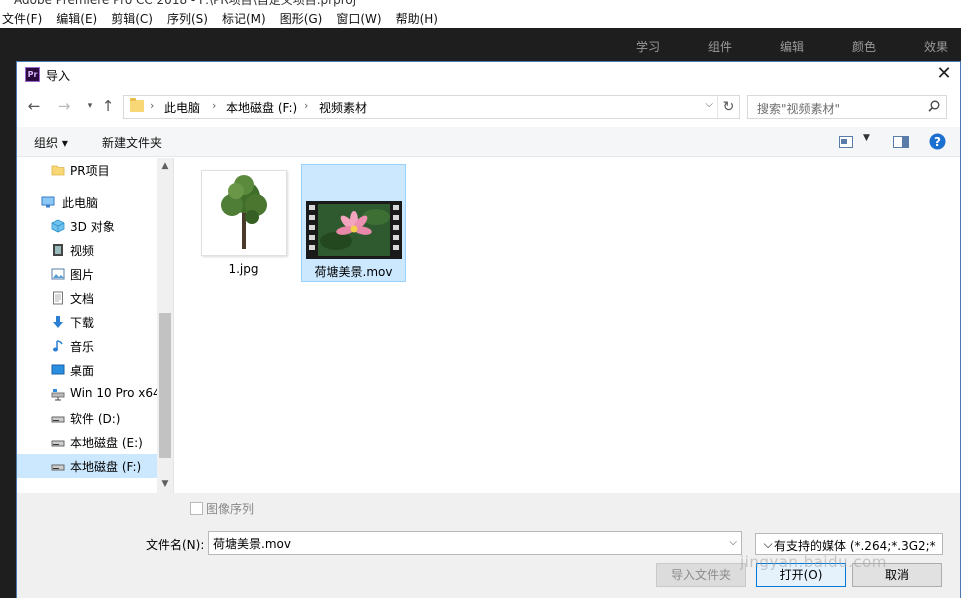 This screenshot has width=961, height=598. I want to click on refresh-icon: ↻, so click(728, 107).